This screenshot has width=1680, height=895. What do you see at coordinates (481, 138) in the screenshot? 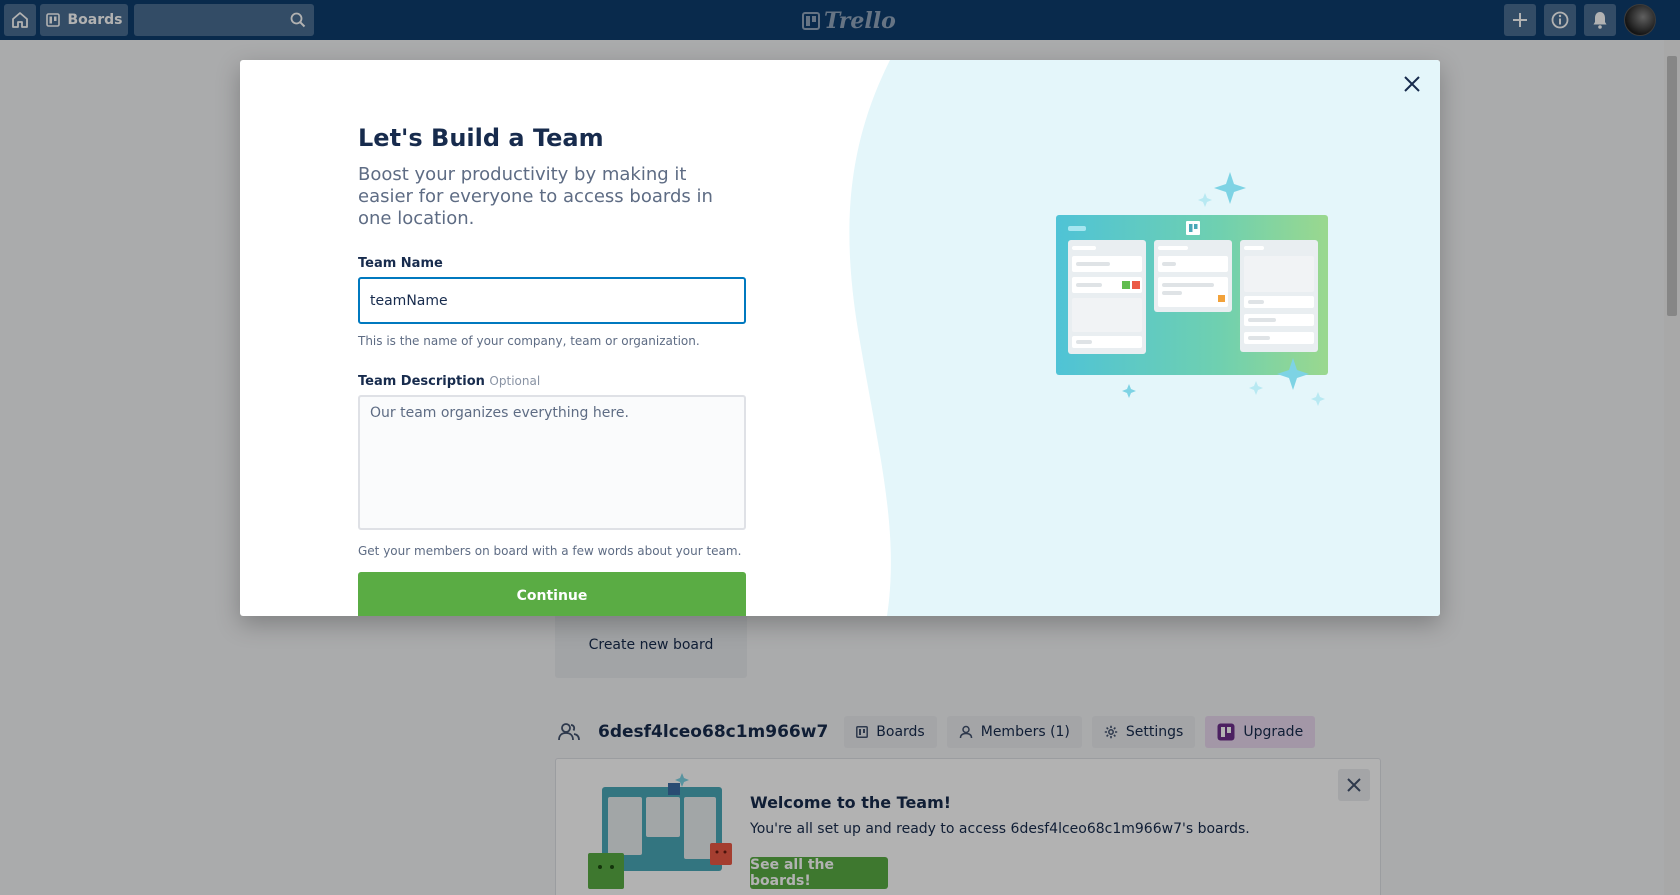
I see `modal-title: Let's Build a Team` at bounding box center [481, 138].